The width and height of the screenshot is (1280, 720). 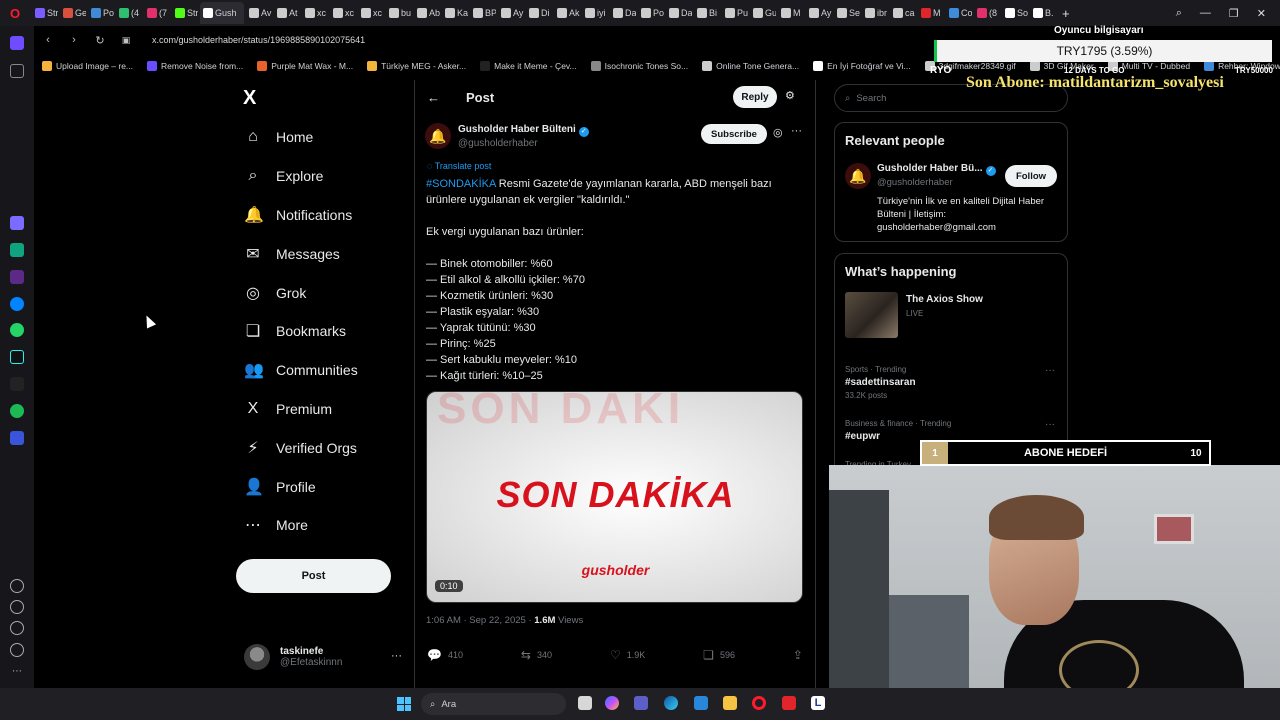 I want to click on browser-tab: B., so click(x=1043, y=13).